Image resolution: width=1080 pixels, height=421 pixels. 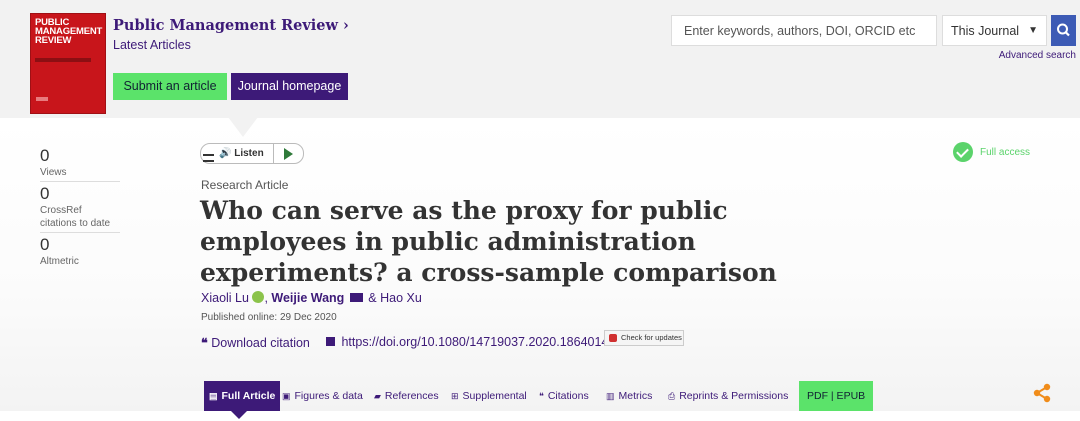 I want to click on cover-title: PUBLIC MANAGEMENT REVIEW, so click(x=69, y=31).